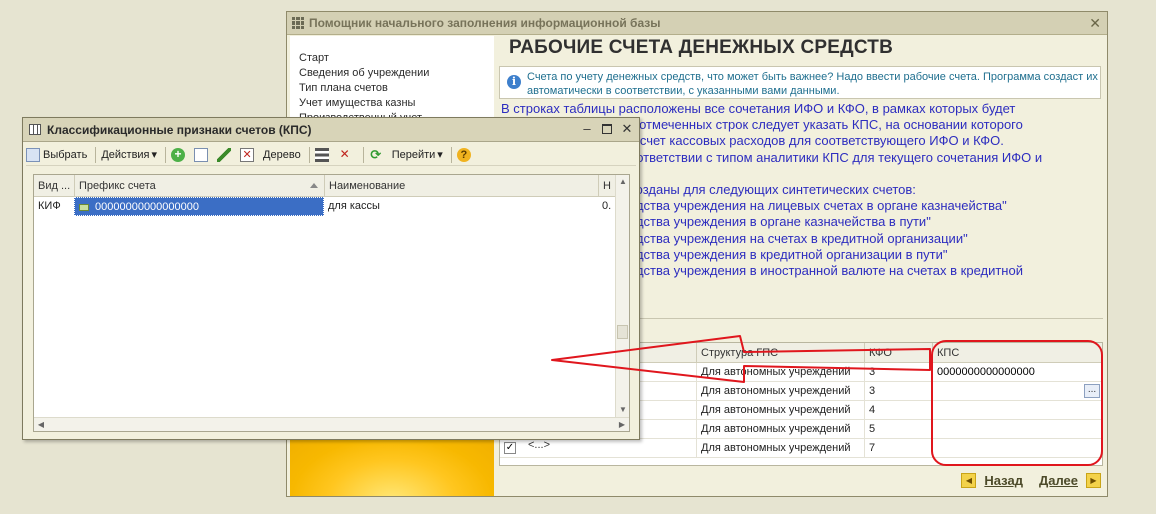  Describe the element at coordinates (396, 88) in the screenshot. I see `step-item-chart-type: Тип плана счетов` at that location.